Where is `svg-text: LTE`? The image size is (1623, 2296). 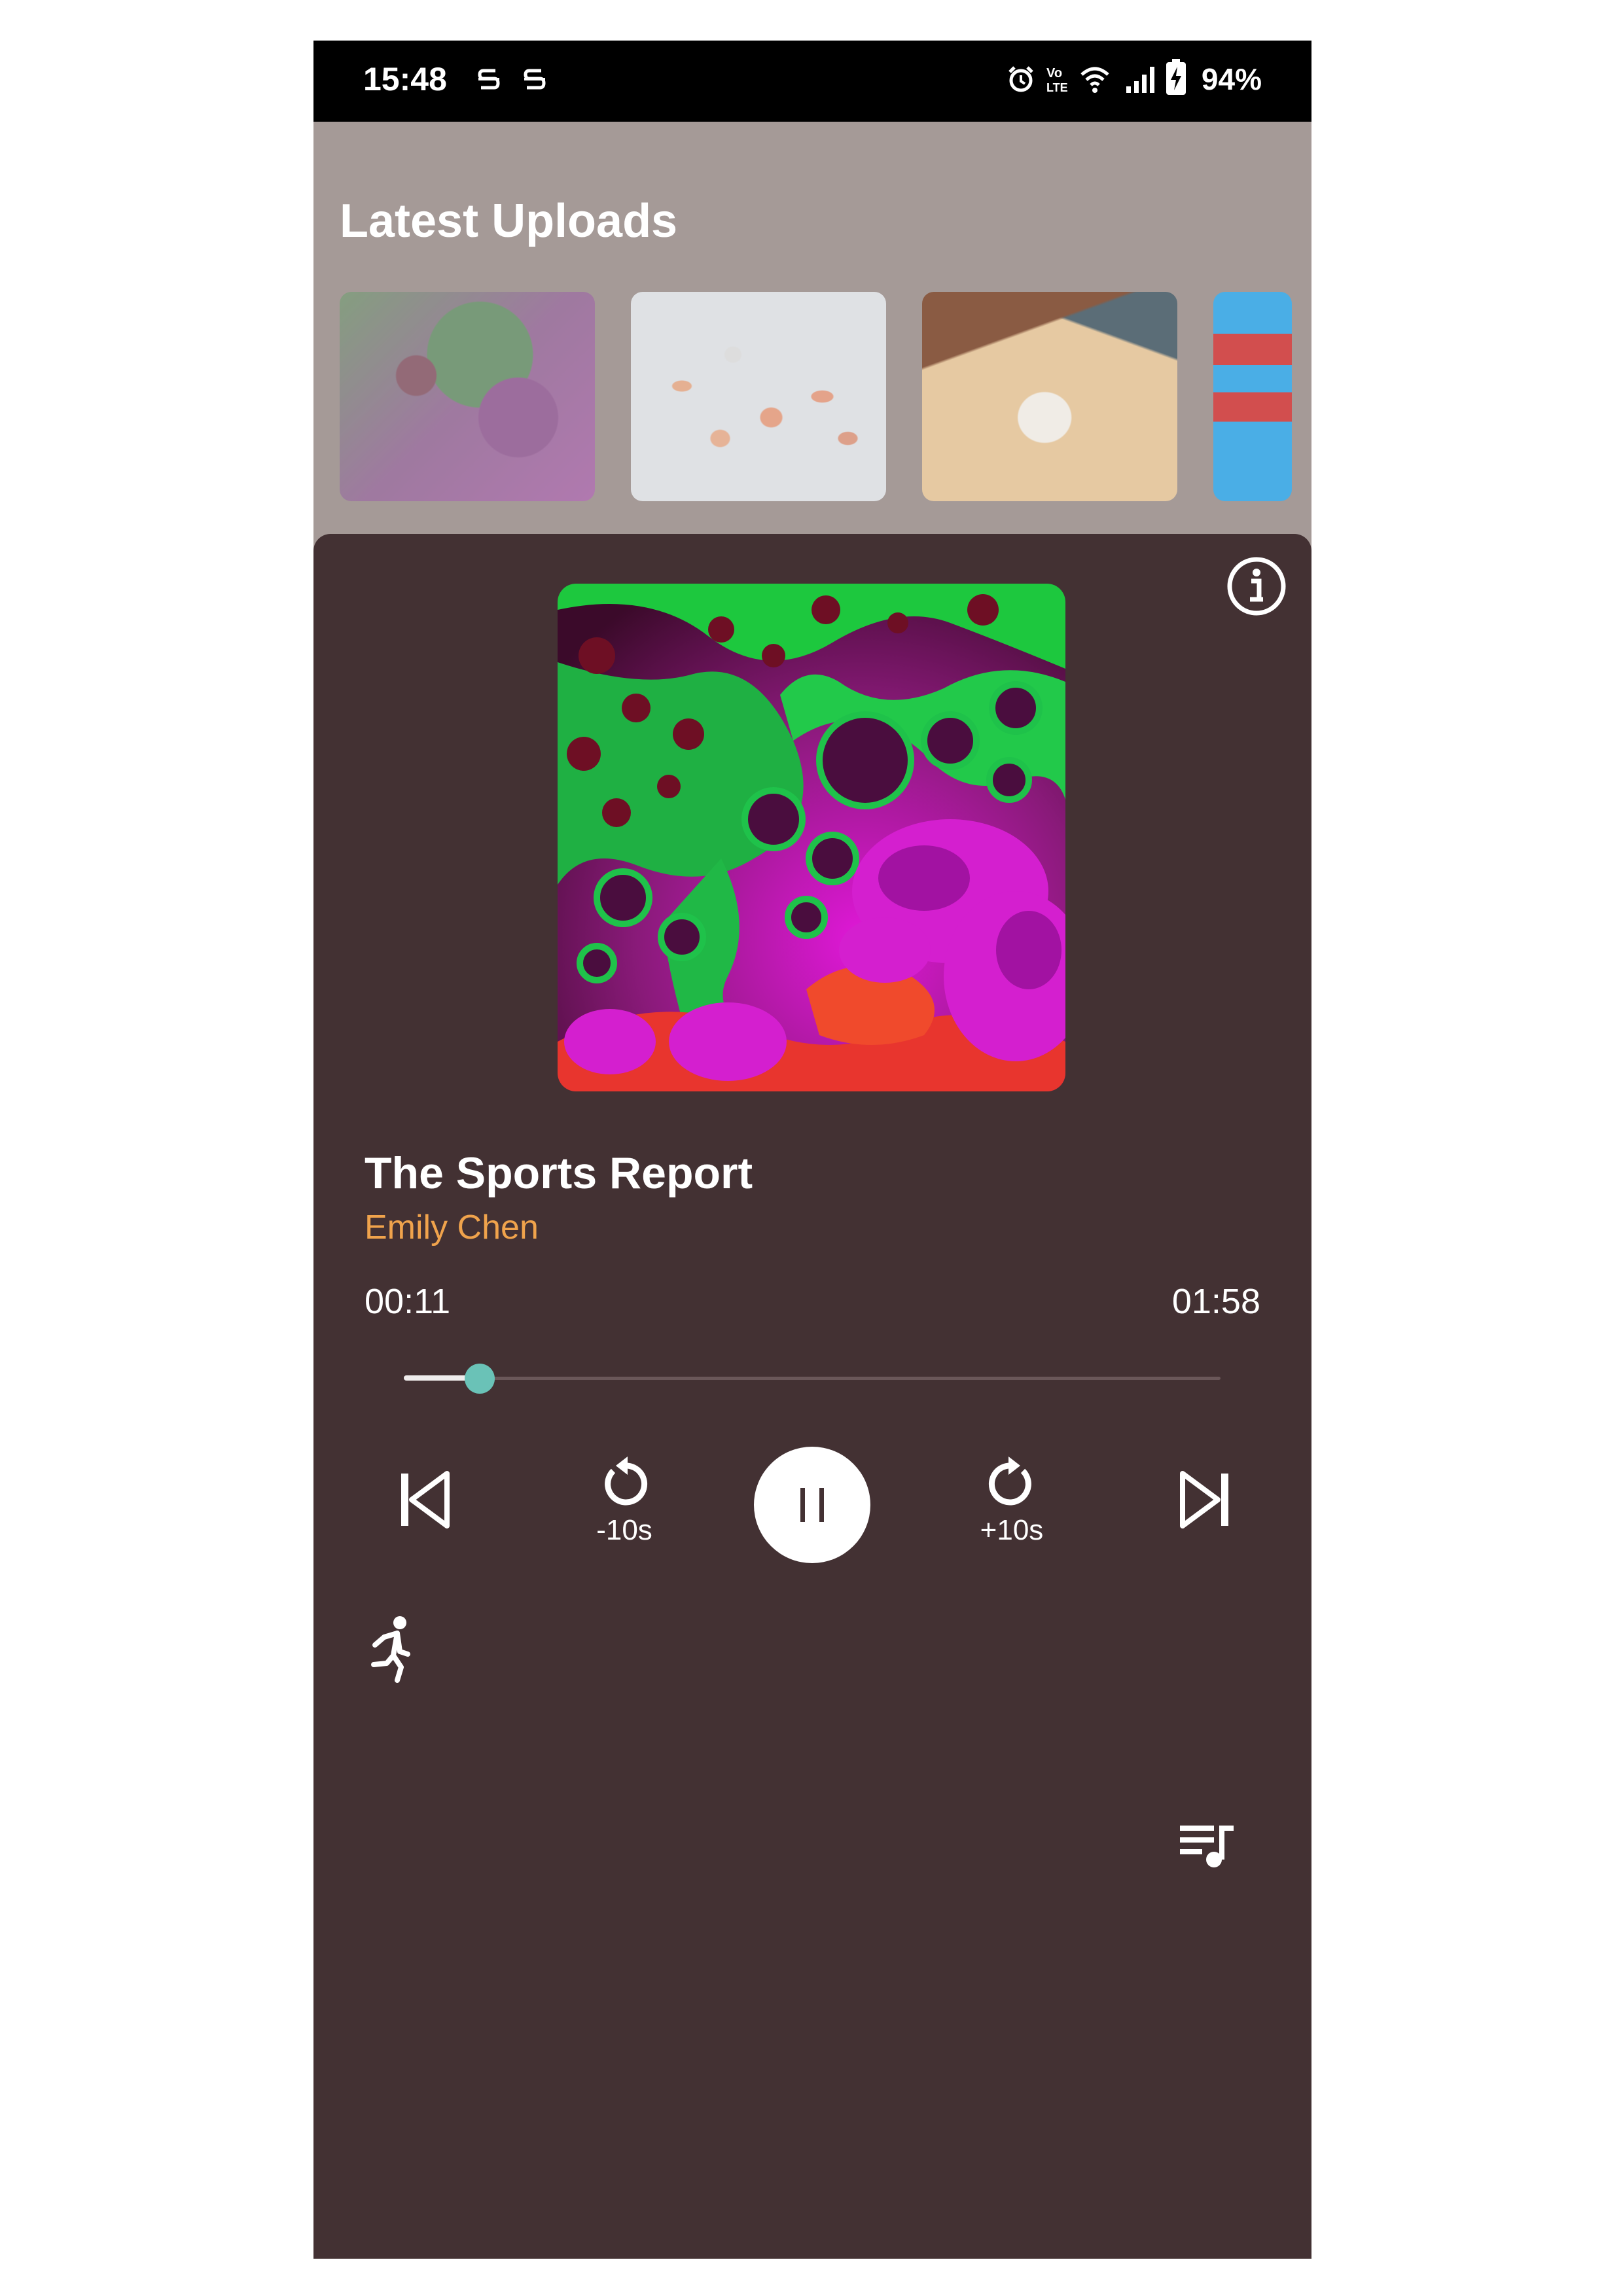 svg-text: LTE is located at coordinates (1057, 87).